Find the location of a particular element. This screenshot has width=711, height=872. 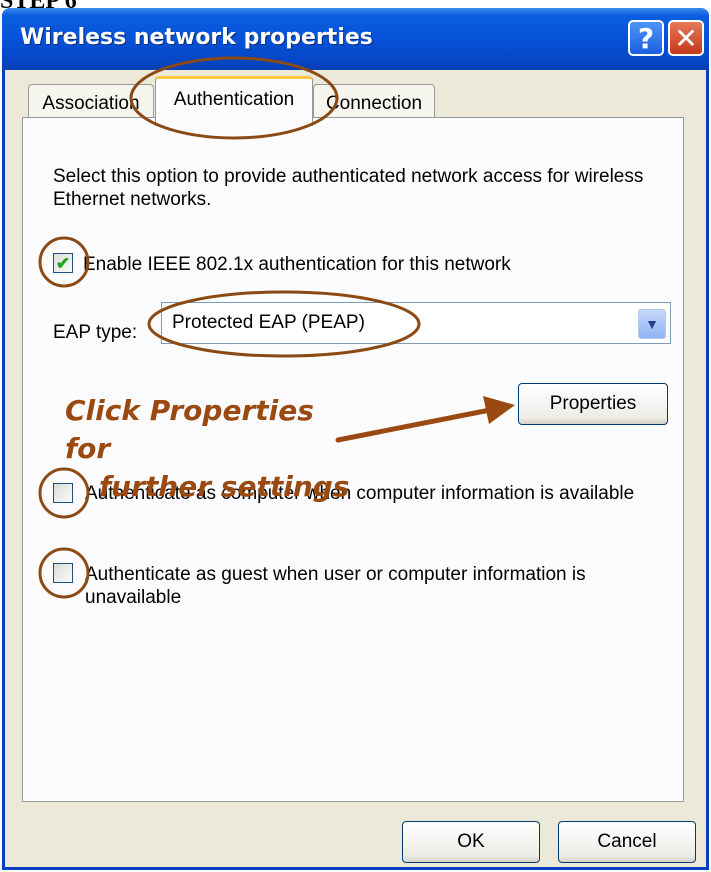

enable-ieee-checkbox: ✔ is located at coordinates (63, 263).